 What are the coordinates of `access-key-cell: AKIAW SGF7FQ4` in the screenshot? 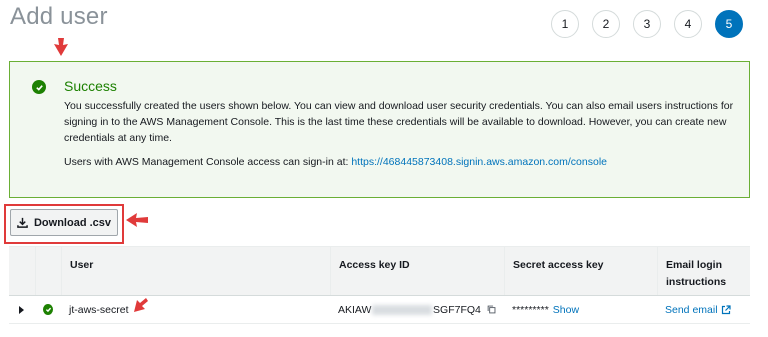 It's located at (417, 310).